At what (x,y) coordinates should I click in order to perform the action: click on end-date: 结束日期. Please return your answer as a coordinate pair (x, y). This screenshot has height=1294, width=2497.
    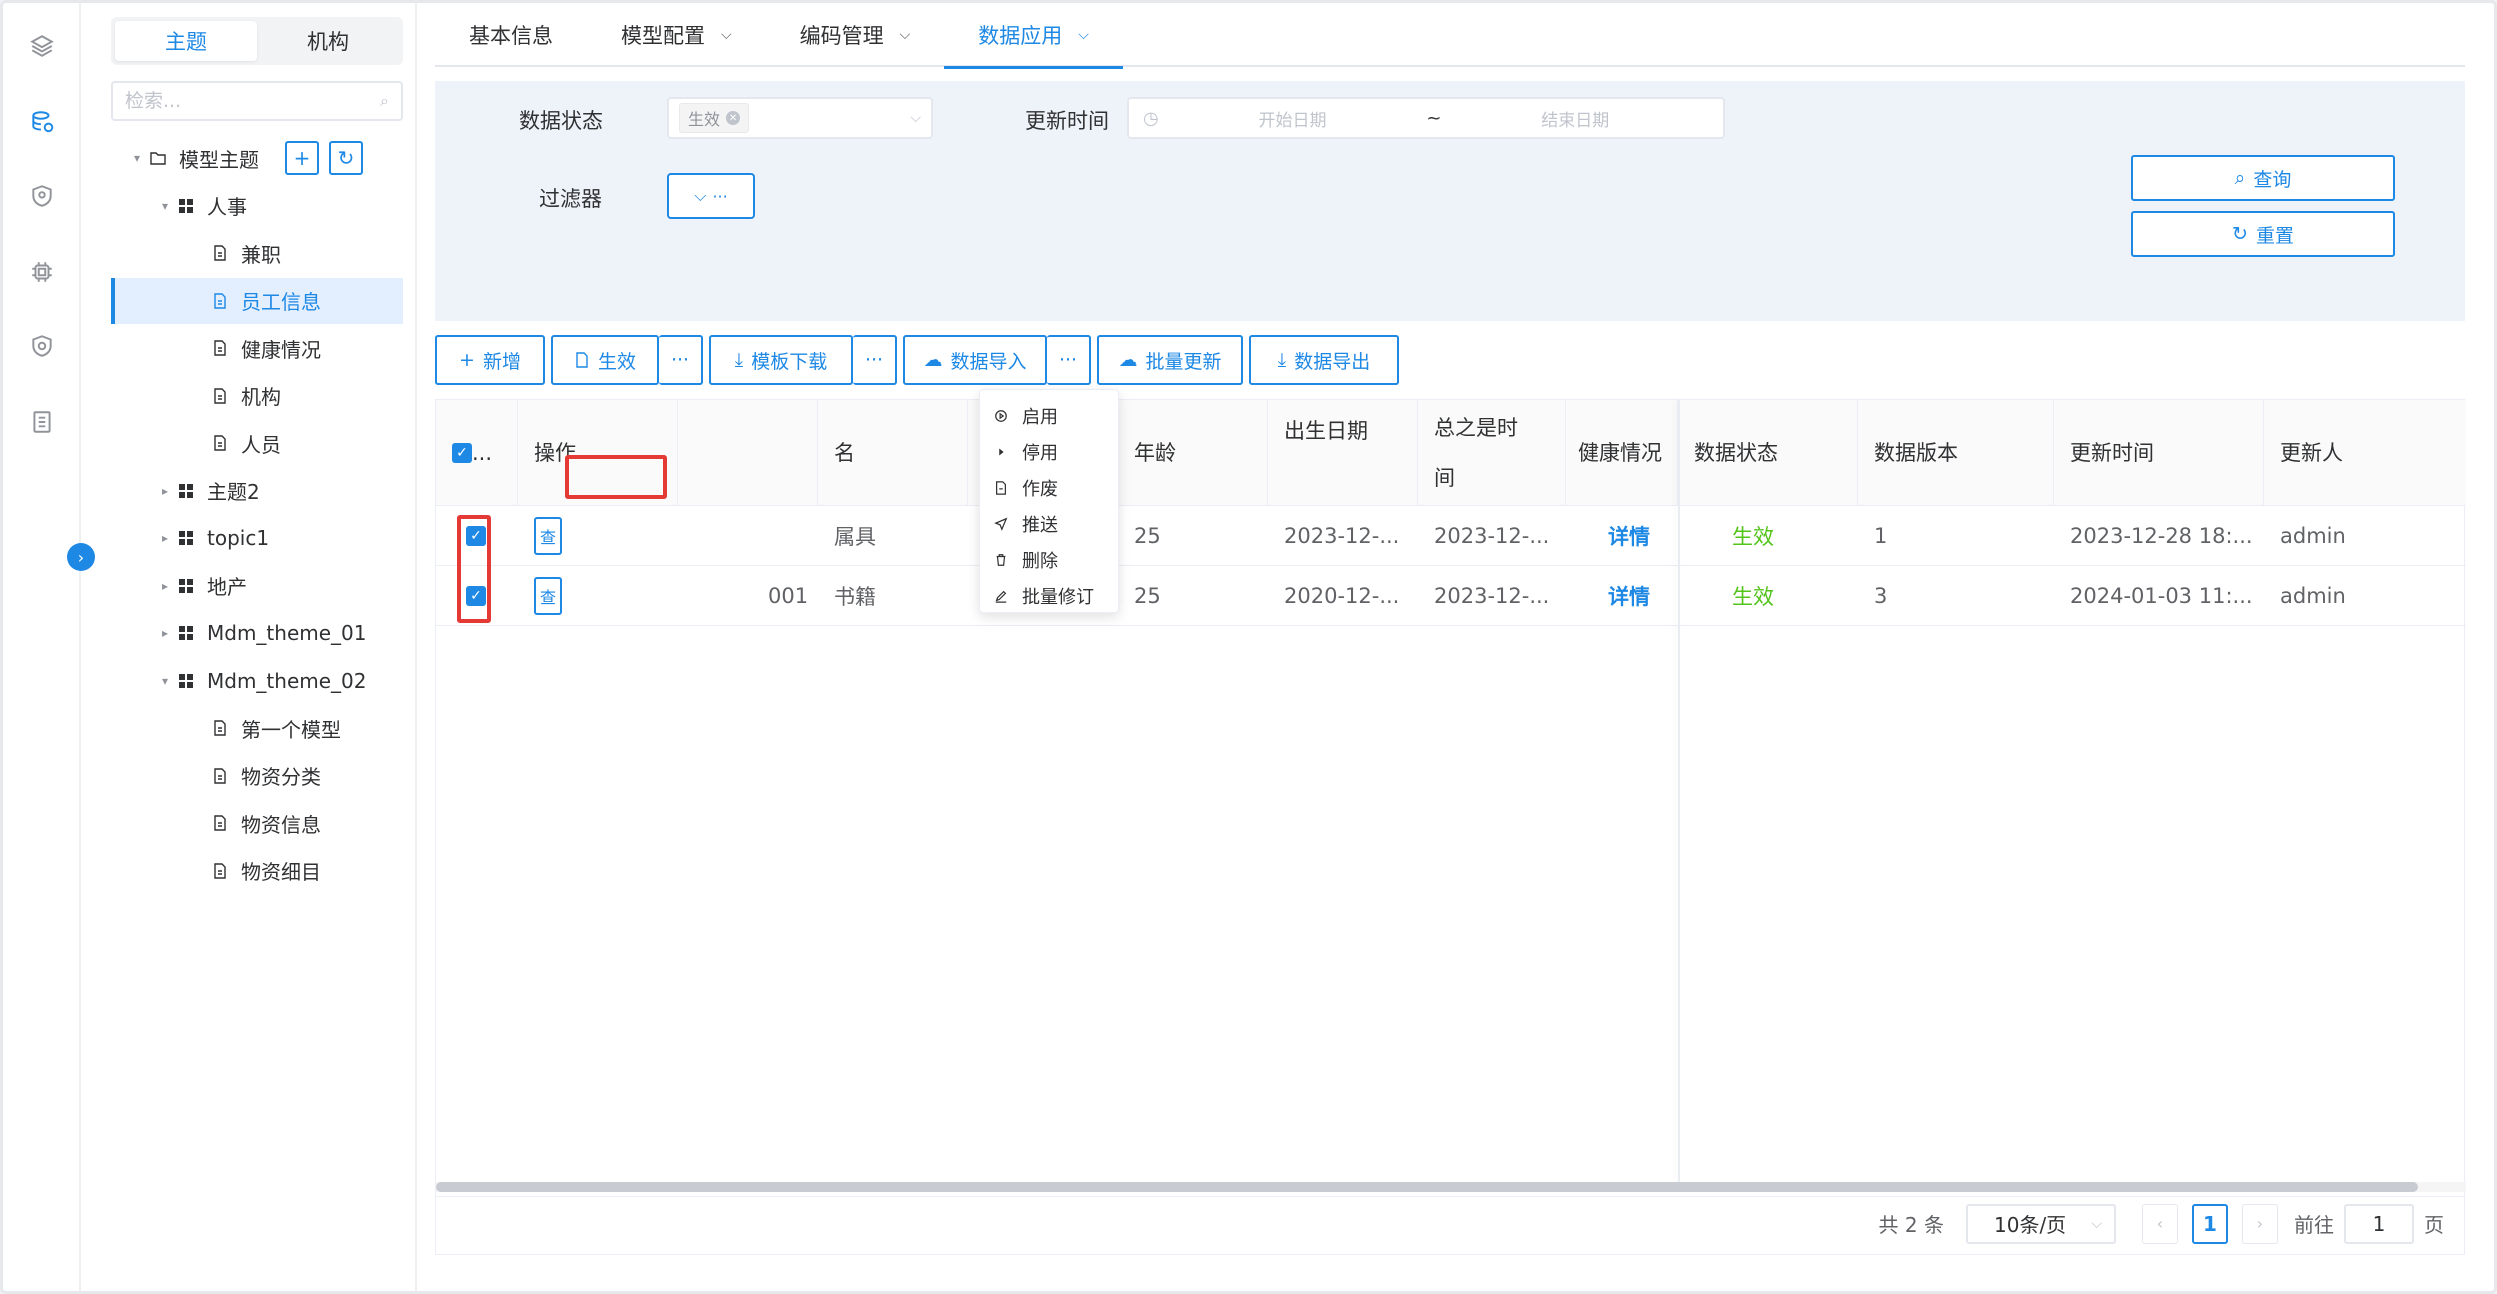
    Looking at the image, I should click on (1575, 118).